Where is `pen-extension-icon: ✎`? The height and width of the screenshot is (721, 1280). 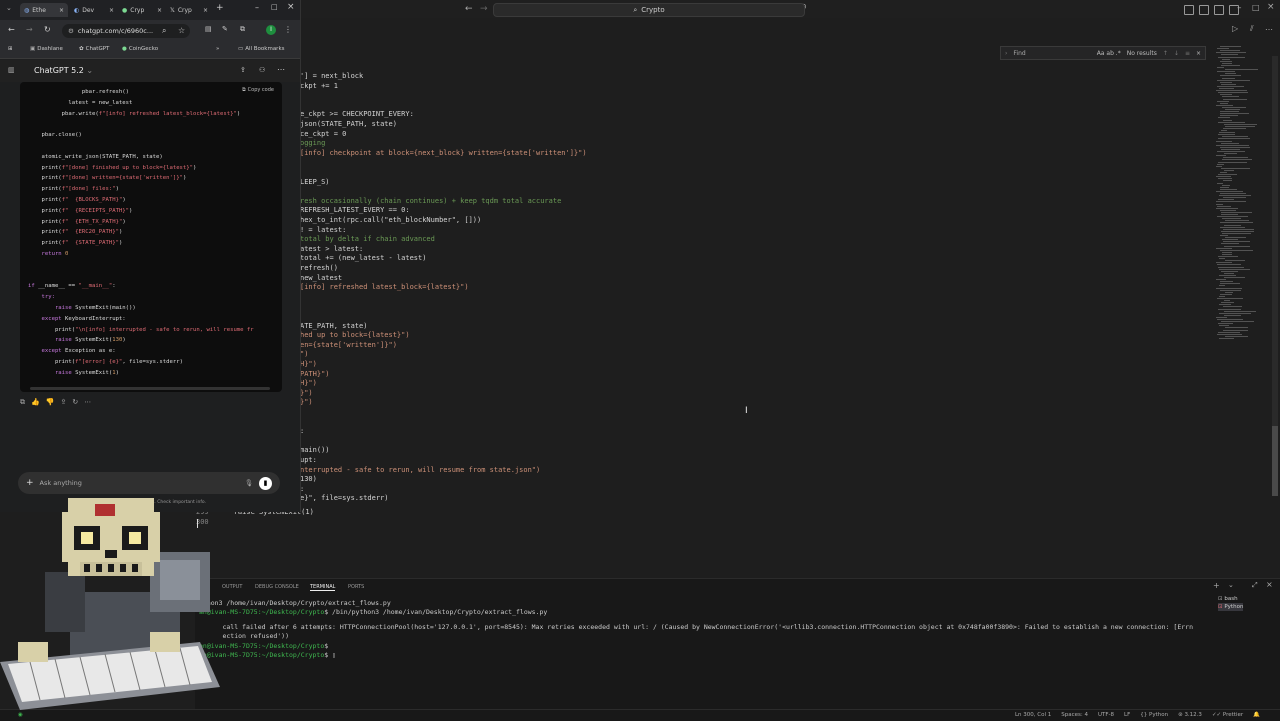 pen-extension-icon: ✎ is located at coordinates (225, 29).